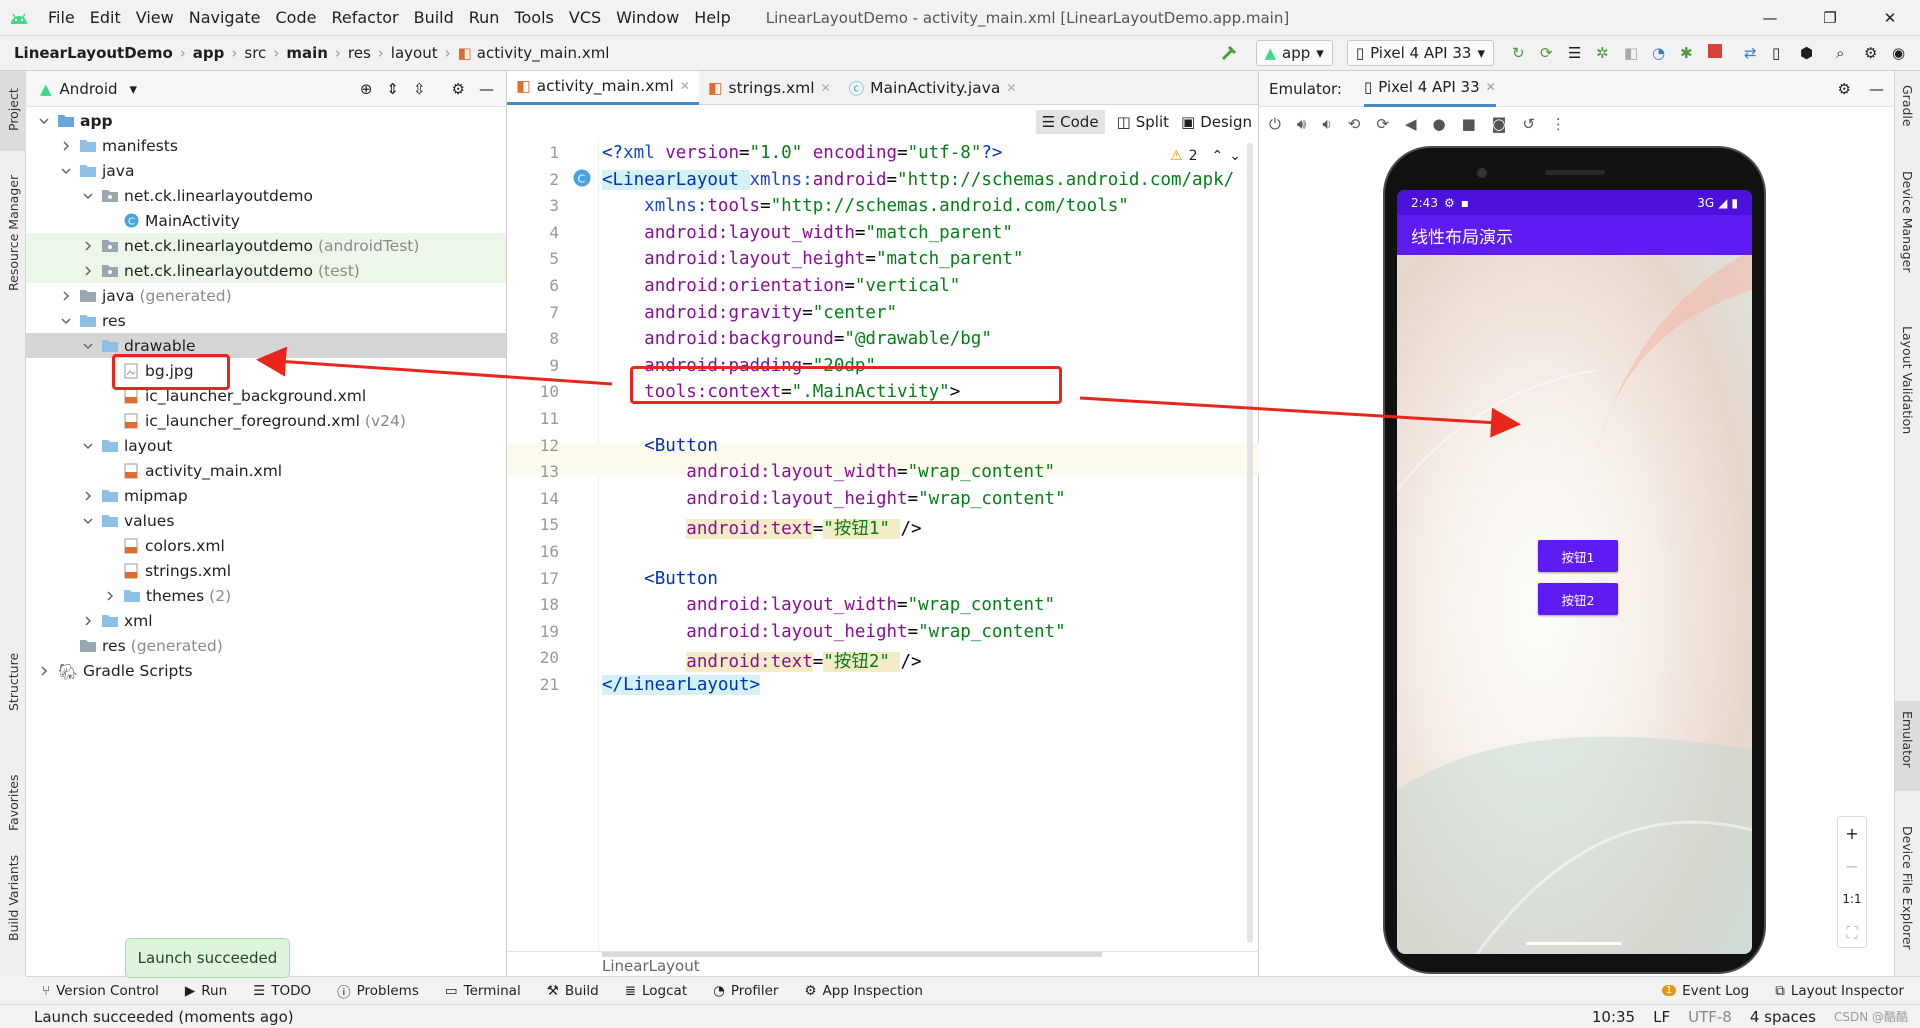 This screenshot has height=1028, width=1920. I want to click on menu-code: Code, so click(296, 17).